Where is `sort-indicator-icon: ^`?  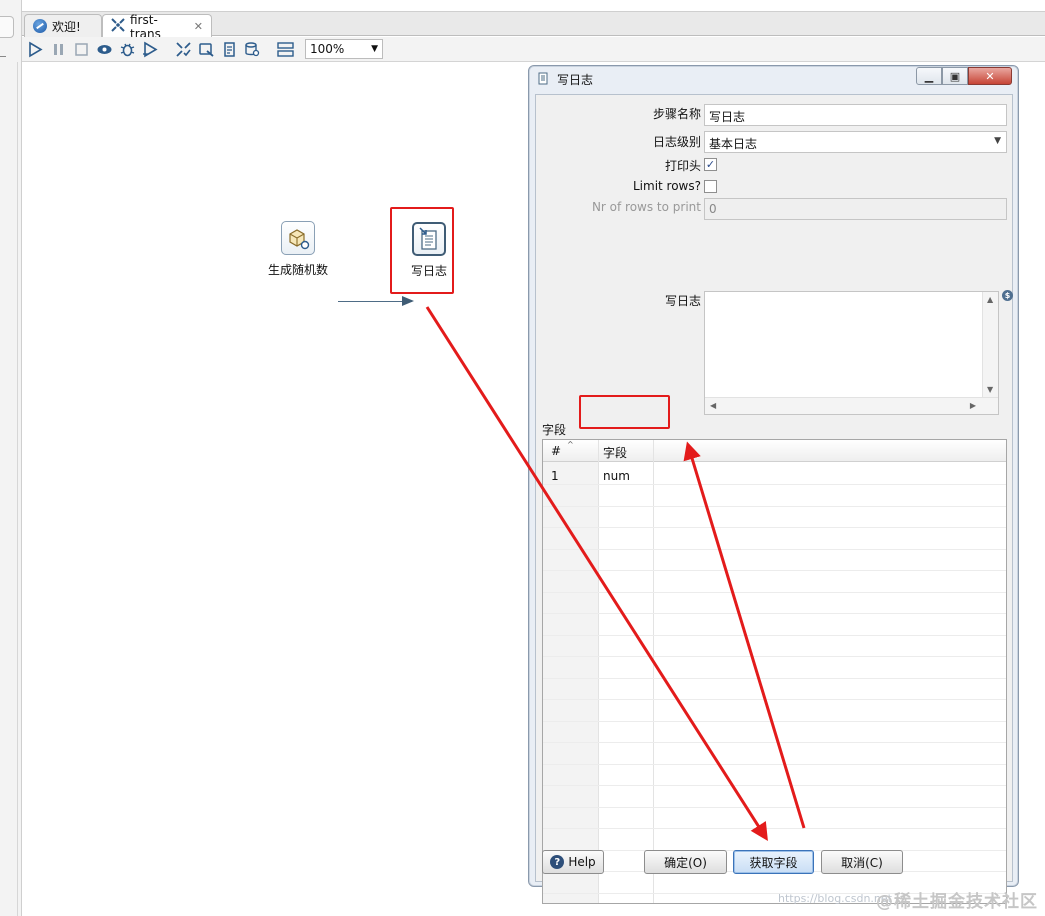 sort-indicator-icon: ^ is located at coordinates (570, 444).